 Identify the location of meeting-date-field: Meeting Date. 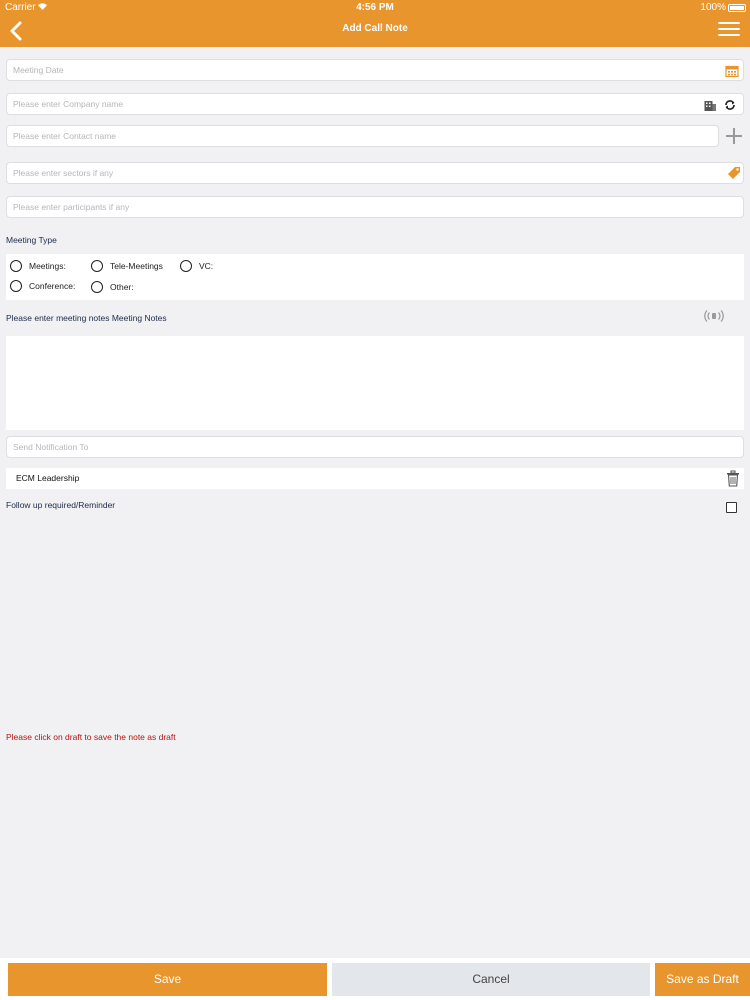
(375, 70).